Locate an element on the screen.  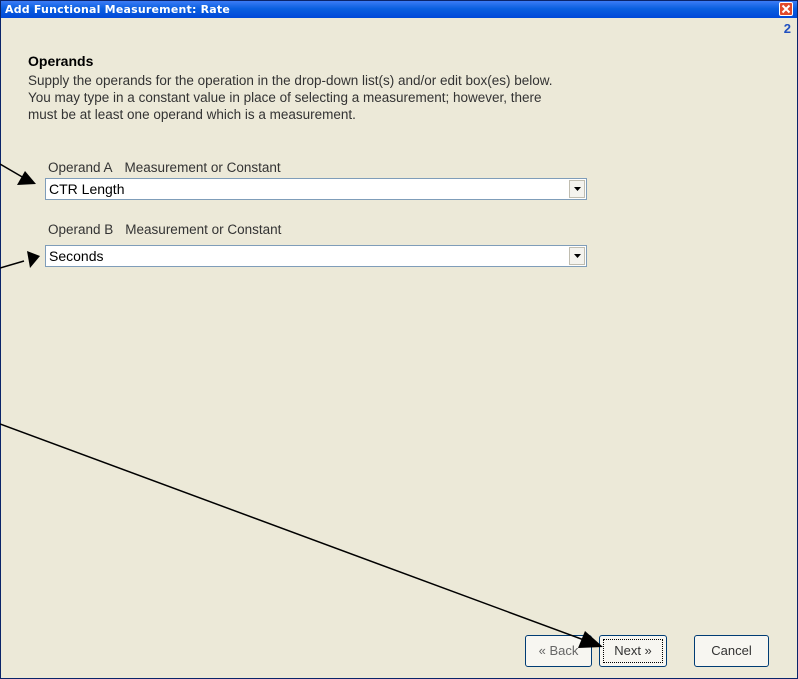
next-button: Next » is located at coordinates (633, 651).